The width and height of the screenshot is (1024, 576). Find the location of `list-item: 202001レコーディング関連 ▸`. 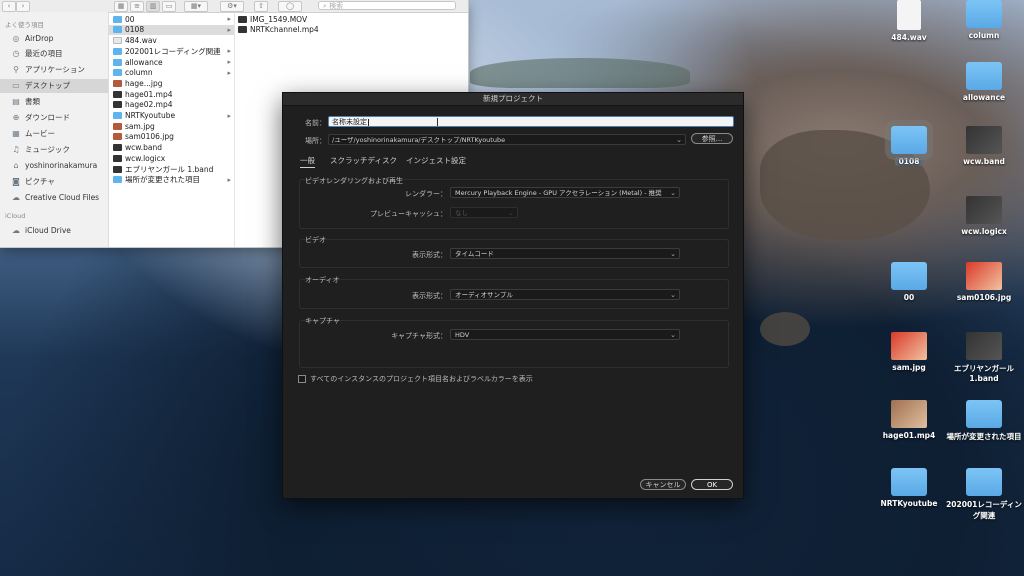

list-item: 202001レコーディング関連 ▸ is located at coordinates (171, 51).